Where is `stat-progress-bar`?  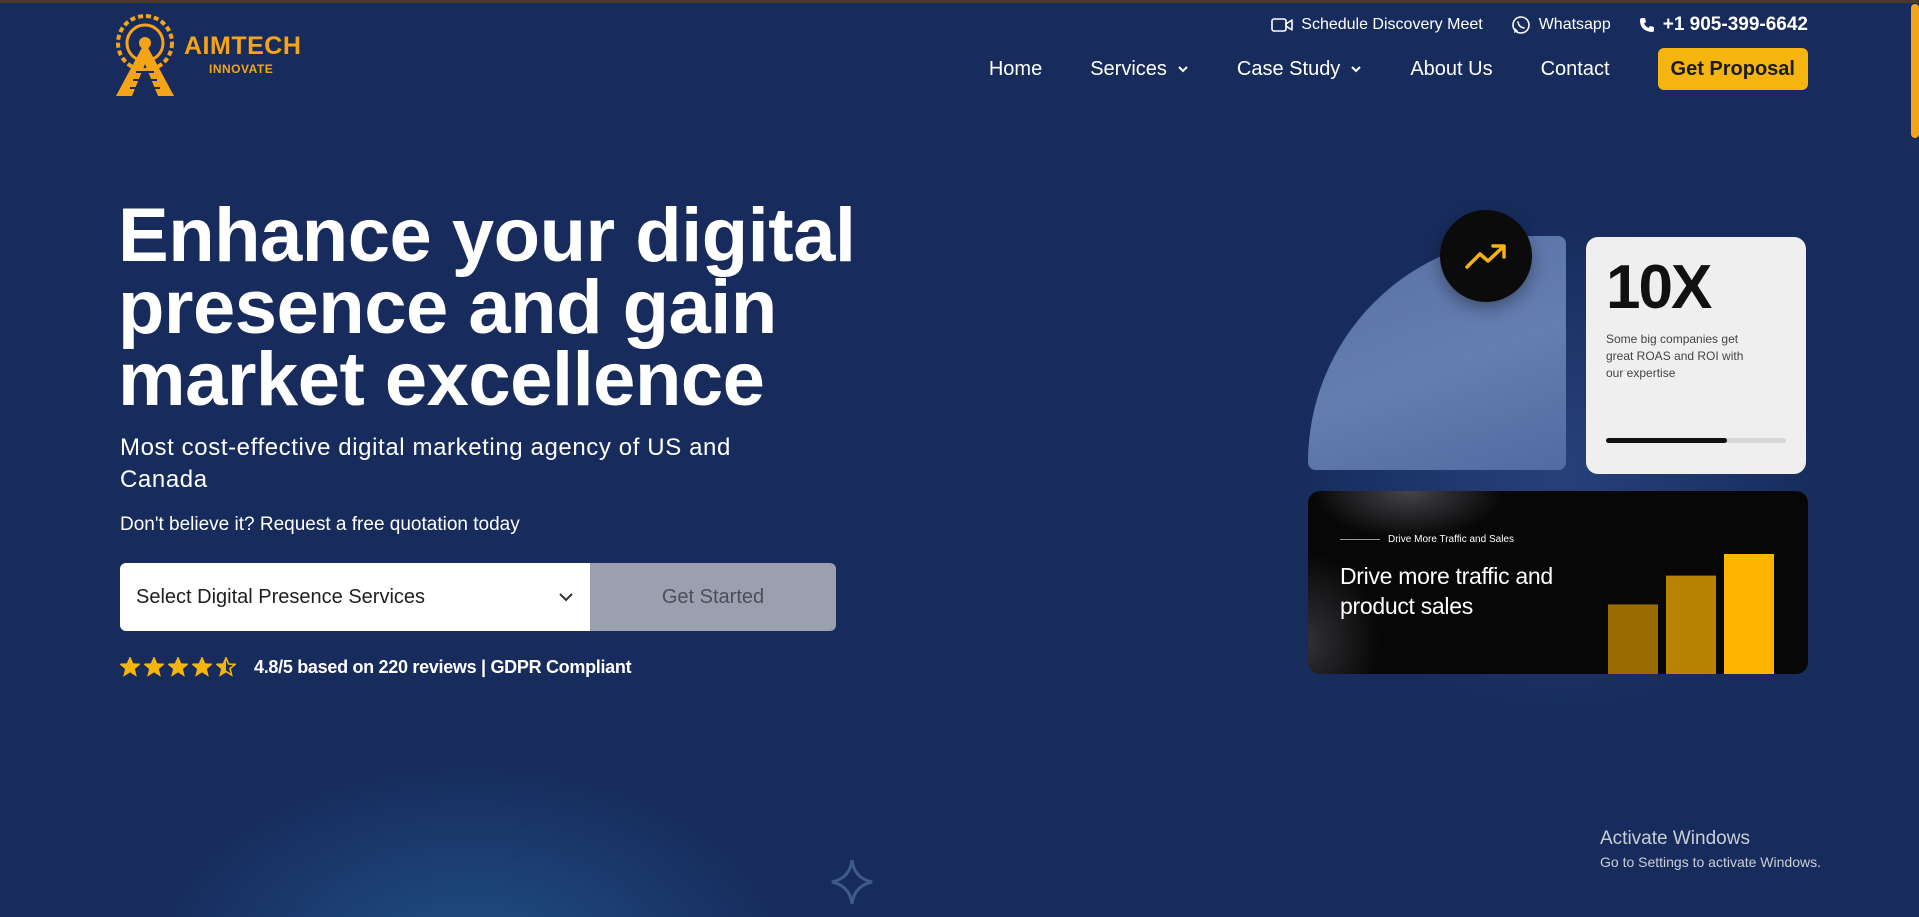 stat-progress-bar is located at coordinates (1696, 440).